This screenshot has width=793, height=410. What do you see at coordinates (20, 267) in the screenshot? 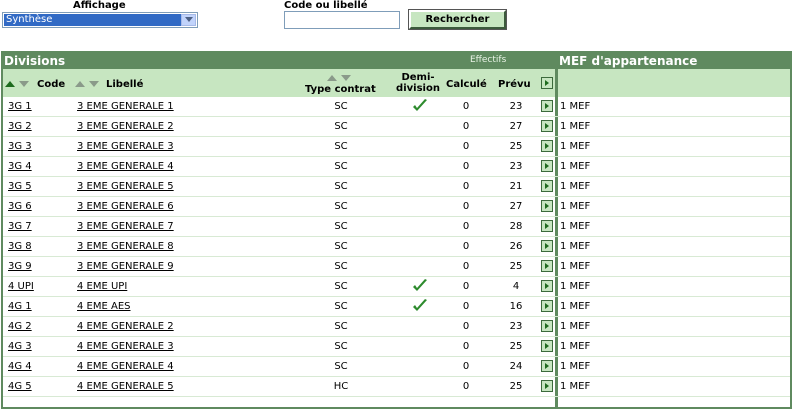
I see `division-code-link: 3G 9` at bounding box center [20, 267].